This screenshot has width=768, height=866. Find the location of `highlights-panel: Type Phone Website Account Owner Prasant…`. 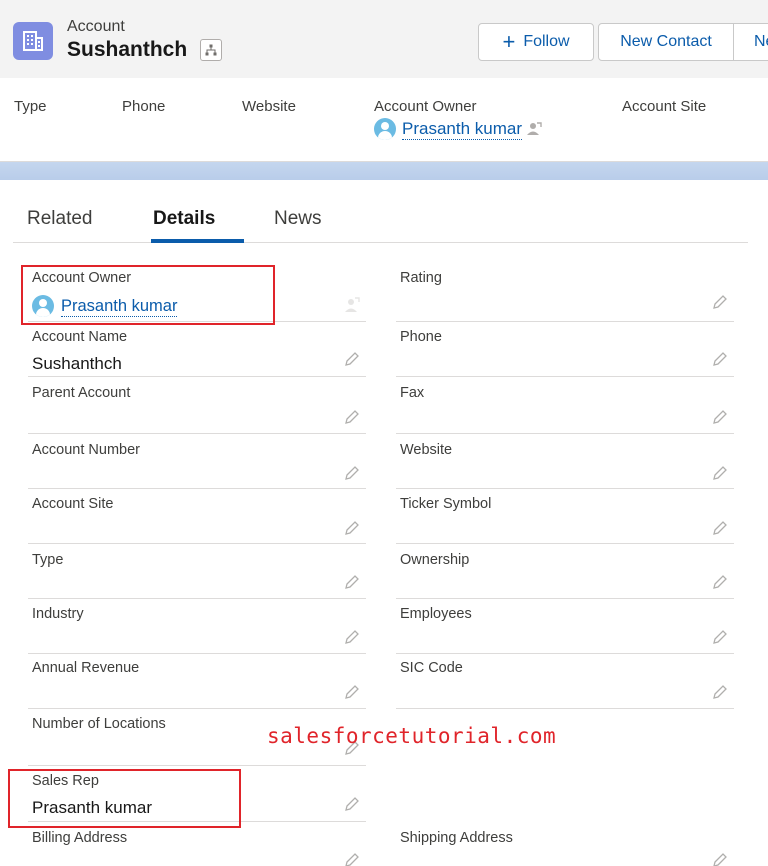

highlights-panel: Type Phone Website Account Owner Prasant… is located at coordinates (384, 120).